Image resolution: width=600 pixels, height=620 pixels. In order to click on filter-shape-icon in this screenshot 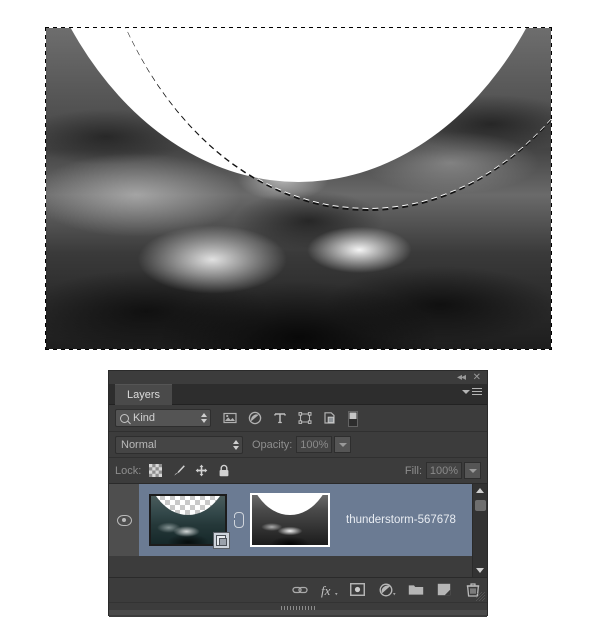, I will do `click(305, 418)`.